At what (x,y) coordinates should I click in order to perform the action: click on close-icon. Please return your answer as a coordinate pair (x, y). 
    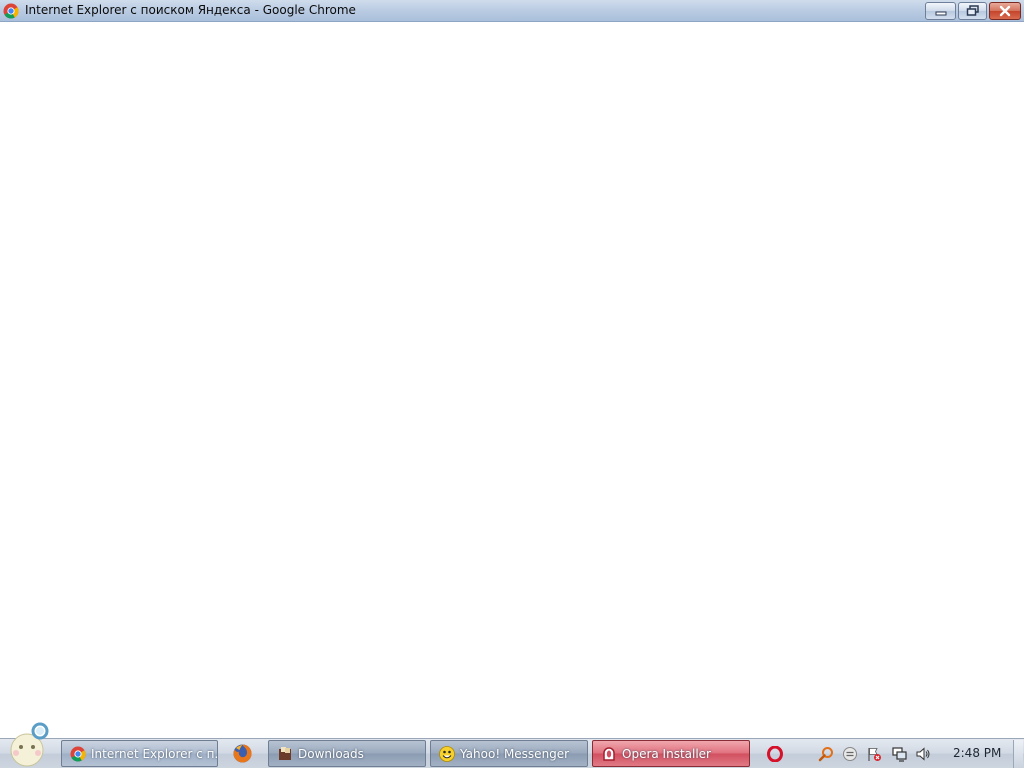
    Looking at the image, I should click on (1005, 11).